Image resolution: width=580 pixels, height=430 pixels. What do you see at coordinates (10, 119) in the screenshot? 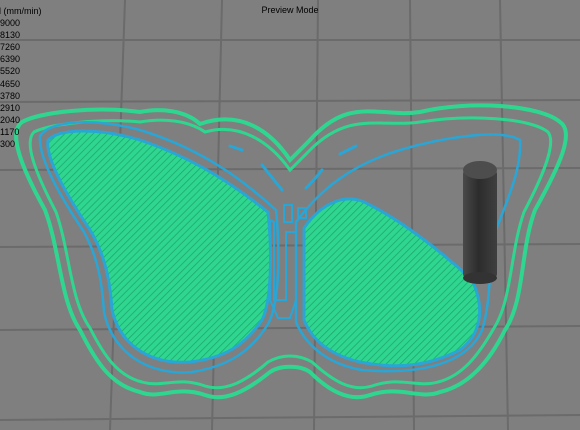
I see `legend-value: 2040` at bounding box center [10, 119].